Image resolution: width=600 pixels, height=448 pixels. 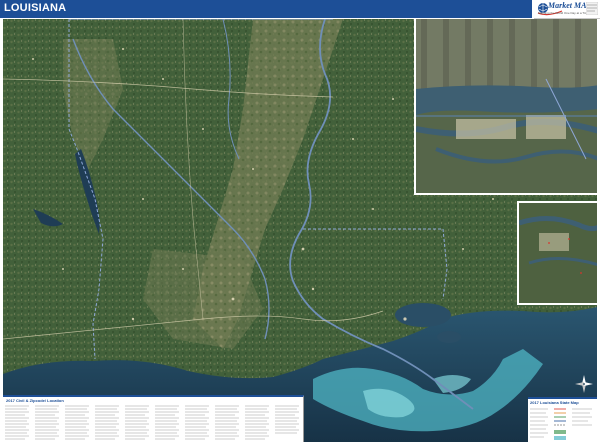 What do you see at coordinates (35, 8) in the screenshot?
I see `map-title: LOUISIANA` at bounding box center [35, 8].